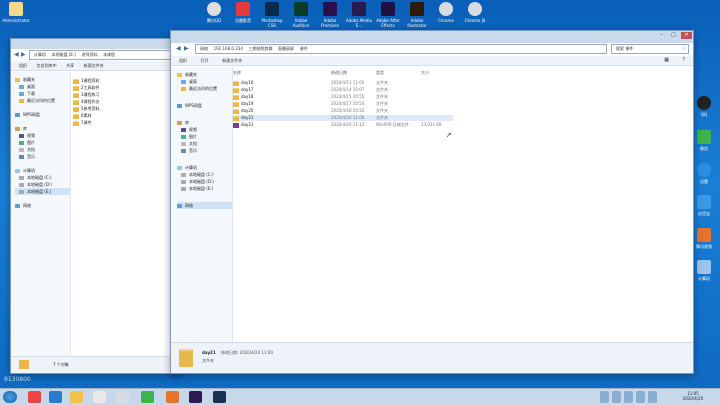  I want to click on desktop-icon-after-effects: Adobe After Effects, so click(388, 15).